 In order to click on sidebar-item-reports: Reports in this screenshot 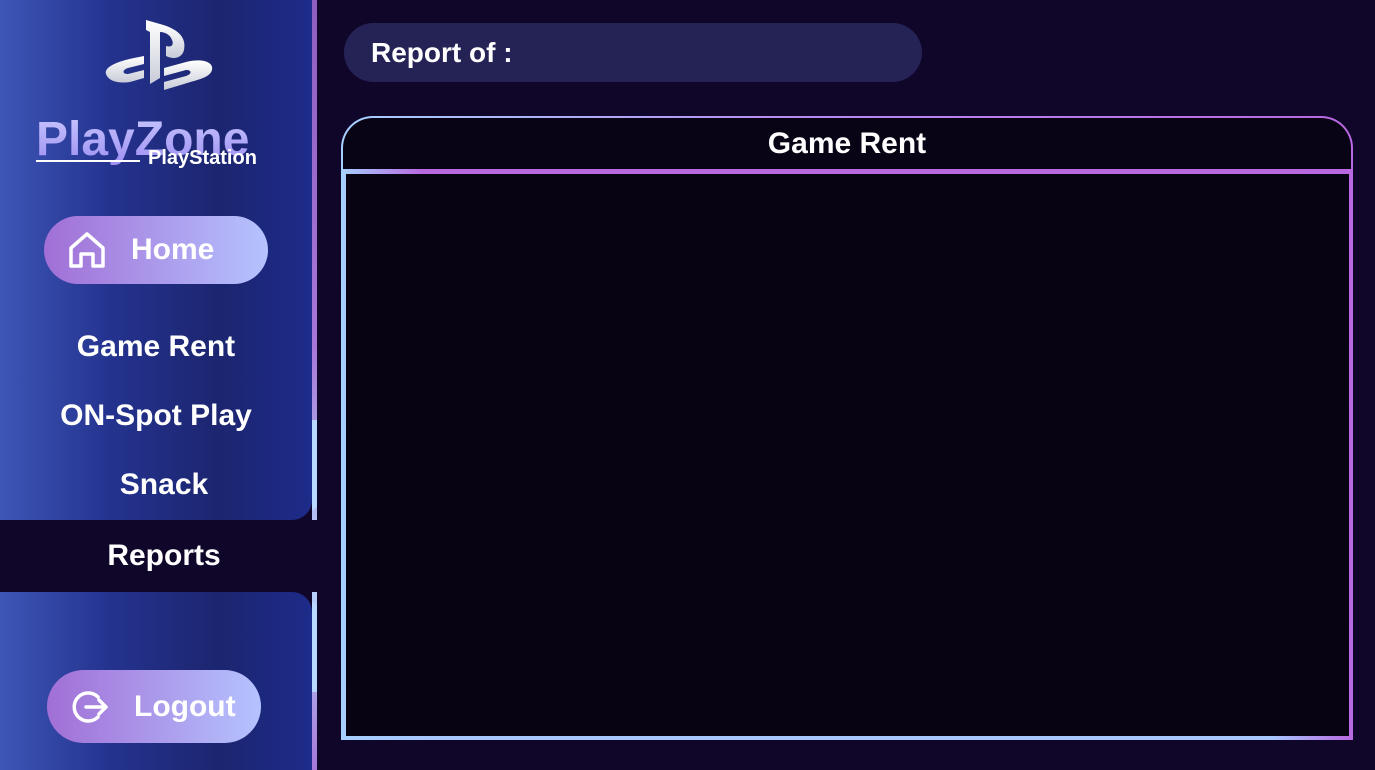, I will do `click(178, 556)`.